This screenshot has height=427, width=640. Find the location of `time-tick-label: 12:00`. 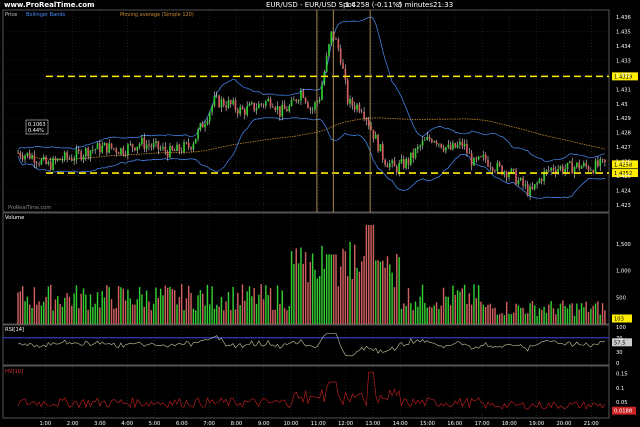

time-tick-label: 12:00 is located at coordinates (345, 424).